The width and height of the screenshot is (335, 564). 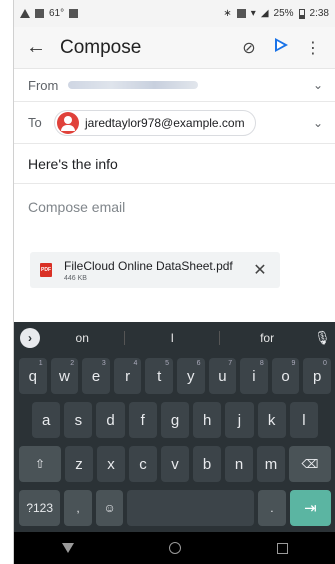 I want to click on shift-key-icon: ⇧, so click(x=40, y=464).